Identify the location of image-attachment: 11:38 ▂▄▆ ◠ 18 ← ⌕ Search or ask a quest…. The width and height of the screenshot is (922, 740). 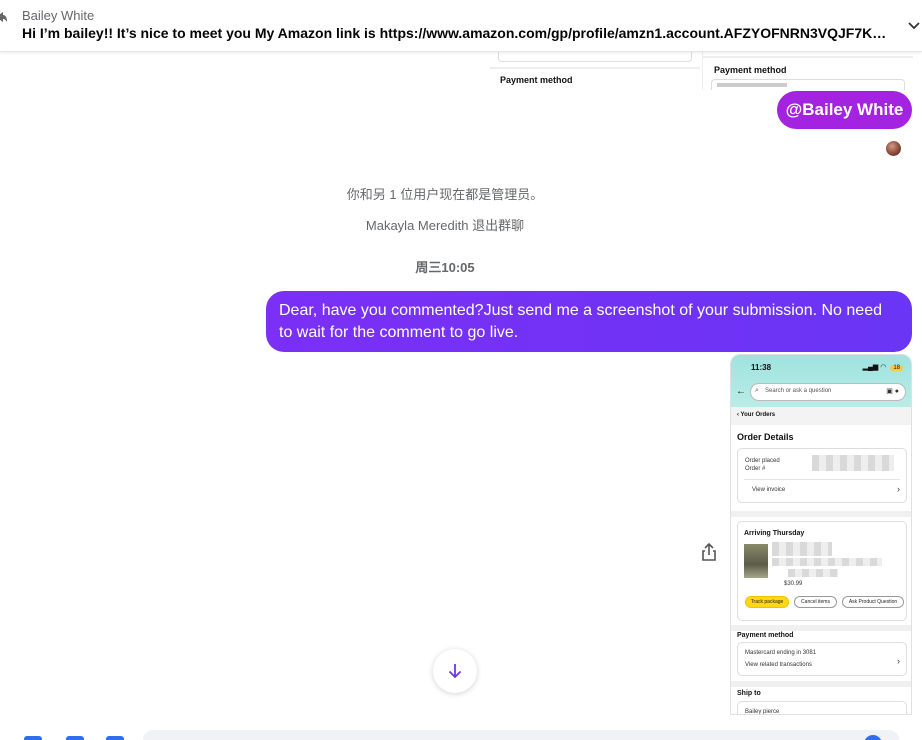
(821, 534).